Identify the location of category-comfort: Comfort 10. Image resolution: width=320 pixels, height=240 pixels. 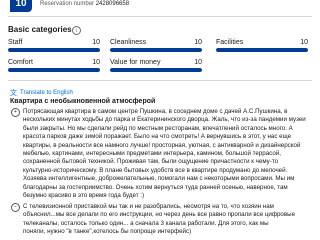
(54, 65).